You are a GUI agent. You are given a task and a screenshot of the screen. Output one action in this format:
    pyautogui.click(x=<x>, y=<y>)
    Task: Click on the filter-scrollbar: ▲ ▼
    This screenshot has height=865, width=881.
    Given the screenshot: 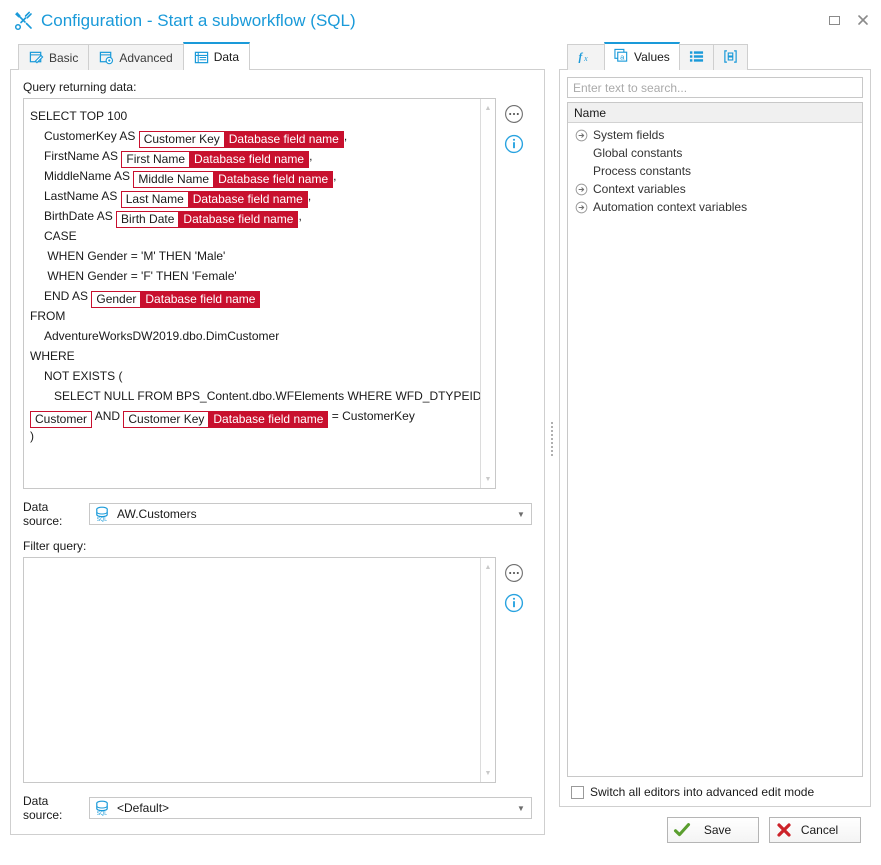 What is the action you would take?
    pyautogui.click(x=487, y=670)
    